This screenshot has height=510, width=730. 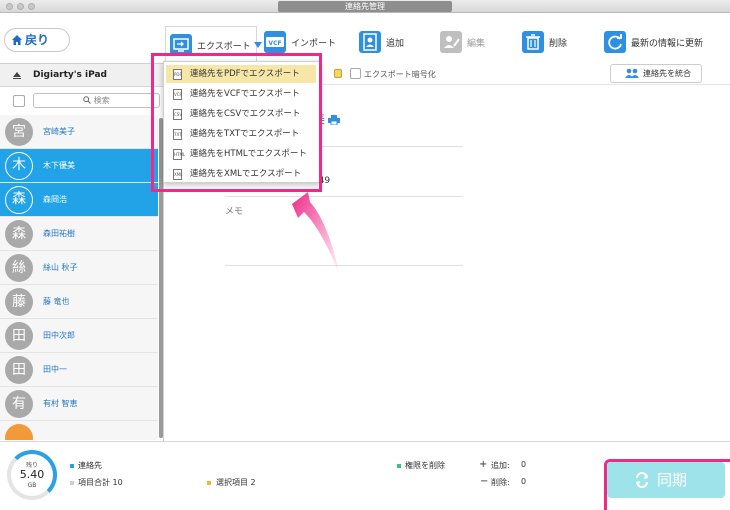 I want to click on remove-count-label: 削除:, so click(x=500, y=482).